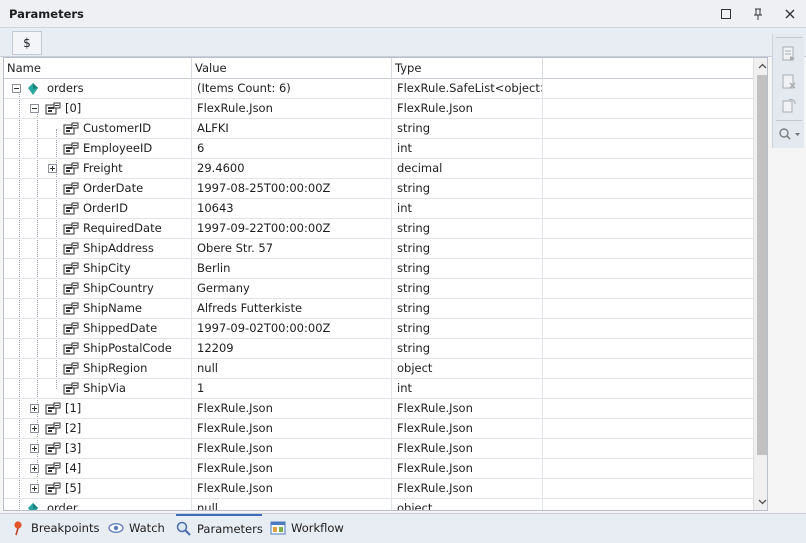 The width and height of the screenshot is (806, 543). I want to click on tab-label: Parameters, so click(230, 529).